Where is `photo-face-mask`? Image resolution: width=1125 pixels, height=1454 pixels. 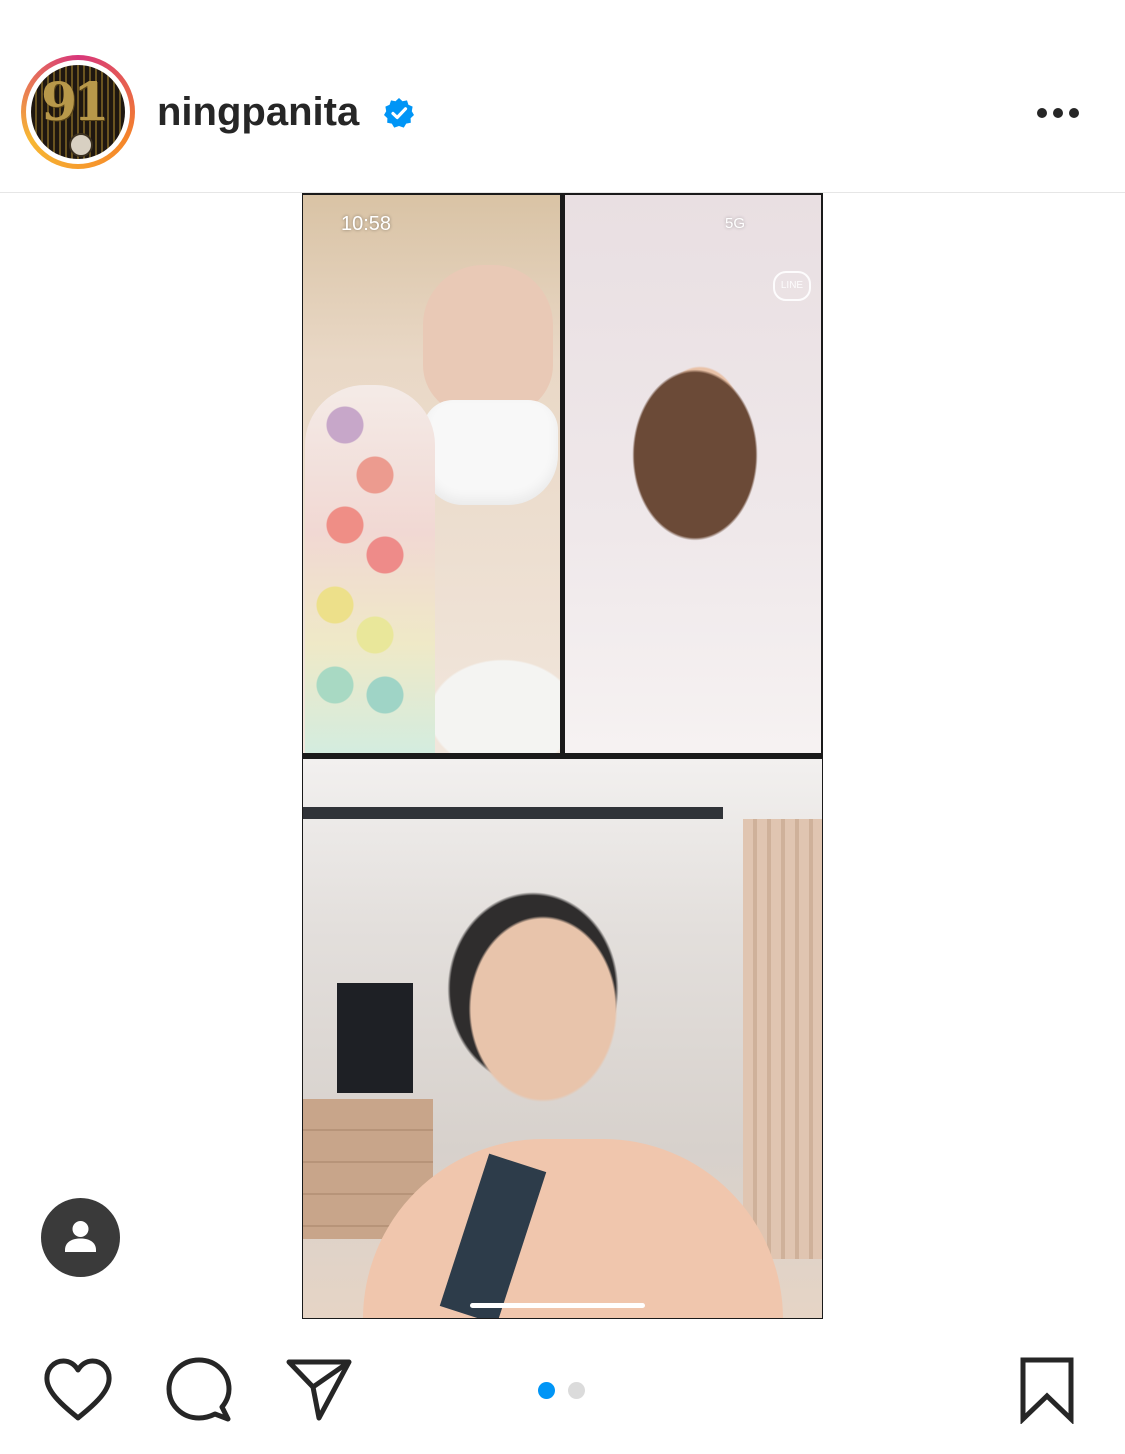
photo-face-mask is located at coordinates (490, 452).